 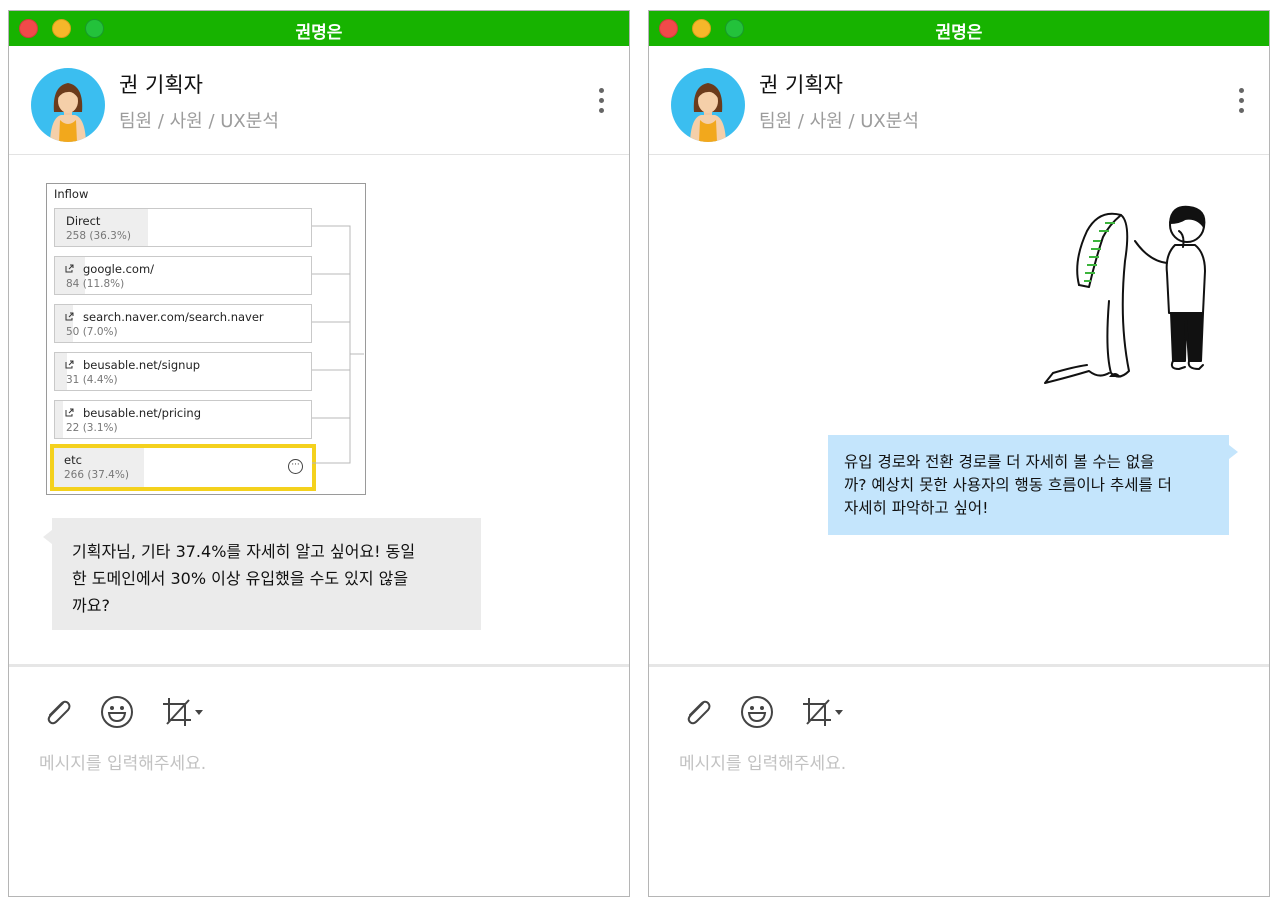 I want to click on person-reading-receipt-illustration, so click(x=1125, y=294).